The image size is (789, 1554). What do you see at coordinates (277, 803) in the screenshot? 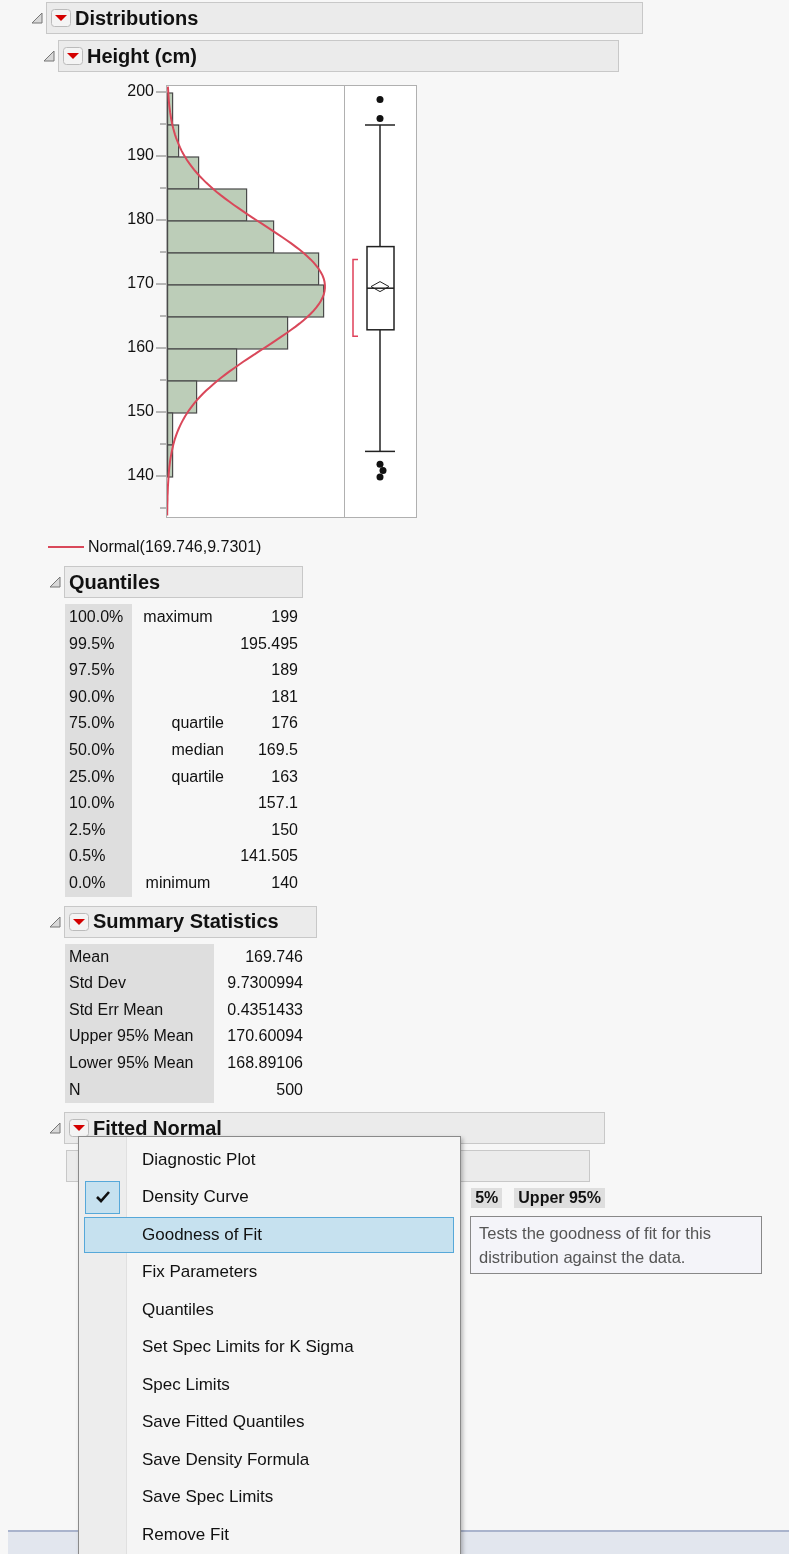
I see `value-cell-text: 157.1` at bounding box center [277, 803].